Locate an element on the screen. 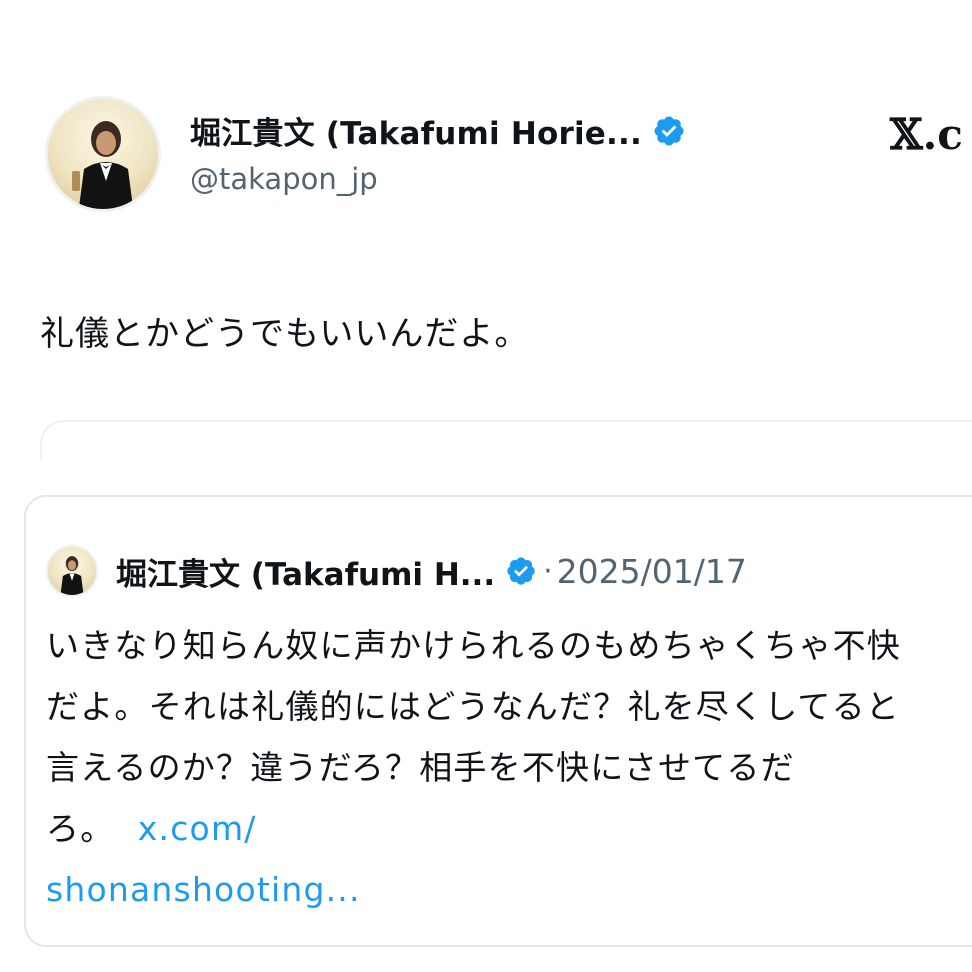 This screenshot has width=972, height=972. author-handle: @takapon_jp is located at coordinates (284, 179).